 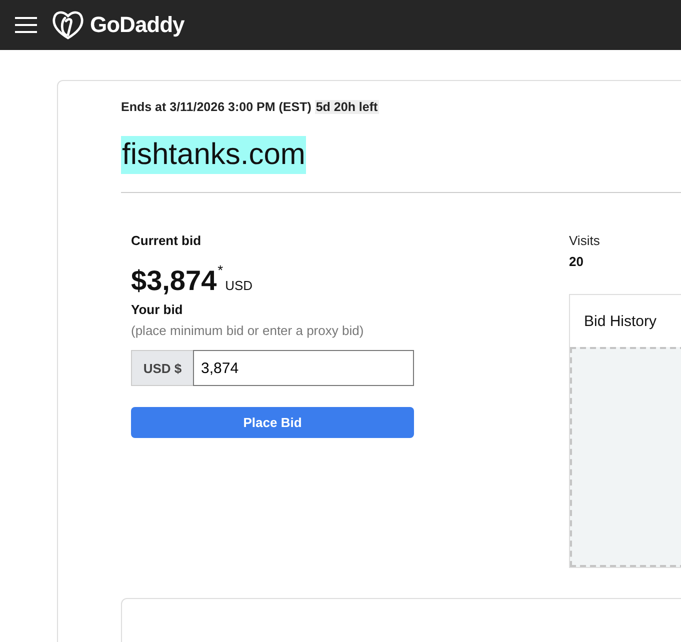 What do you see at coordinates (213, 155) in the screenshot?
I see `domain-name: fishtanks.com` at bounding box center [213, 155].